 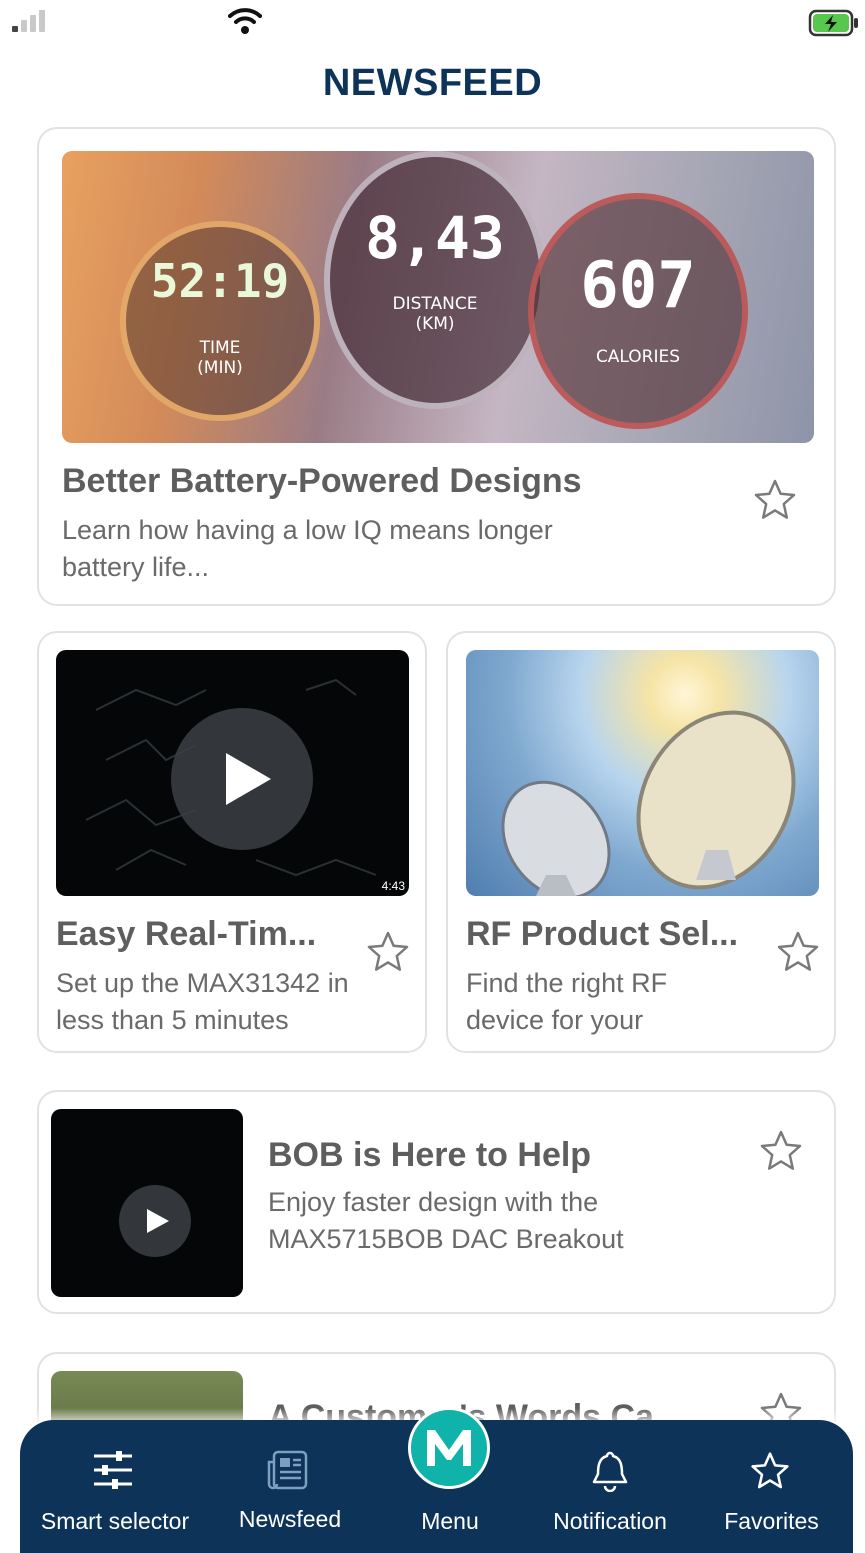 I want to click on distance-value: 8,43, so click(x=435, y=238).